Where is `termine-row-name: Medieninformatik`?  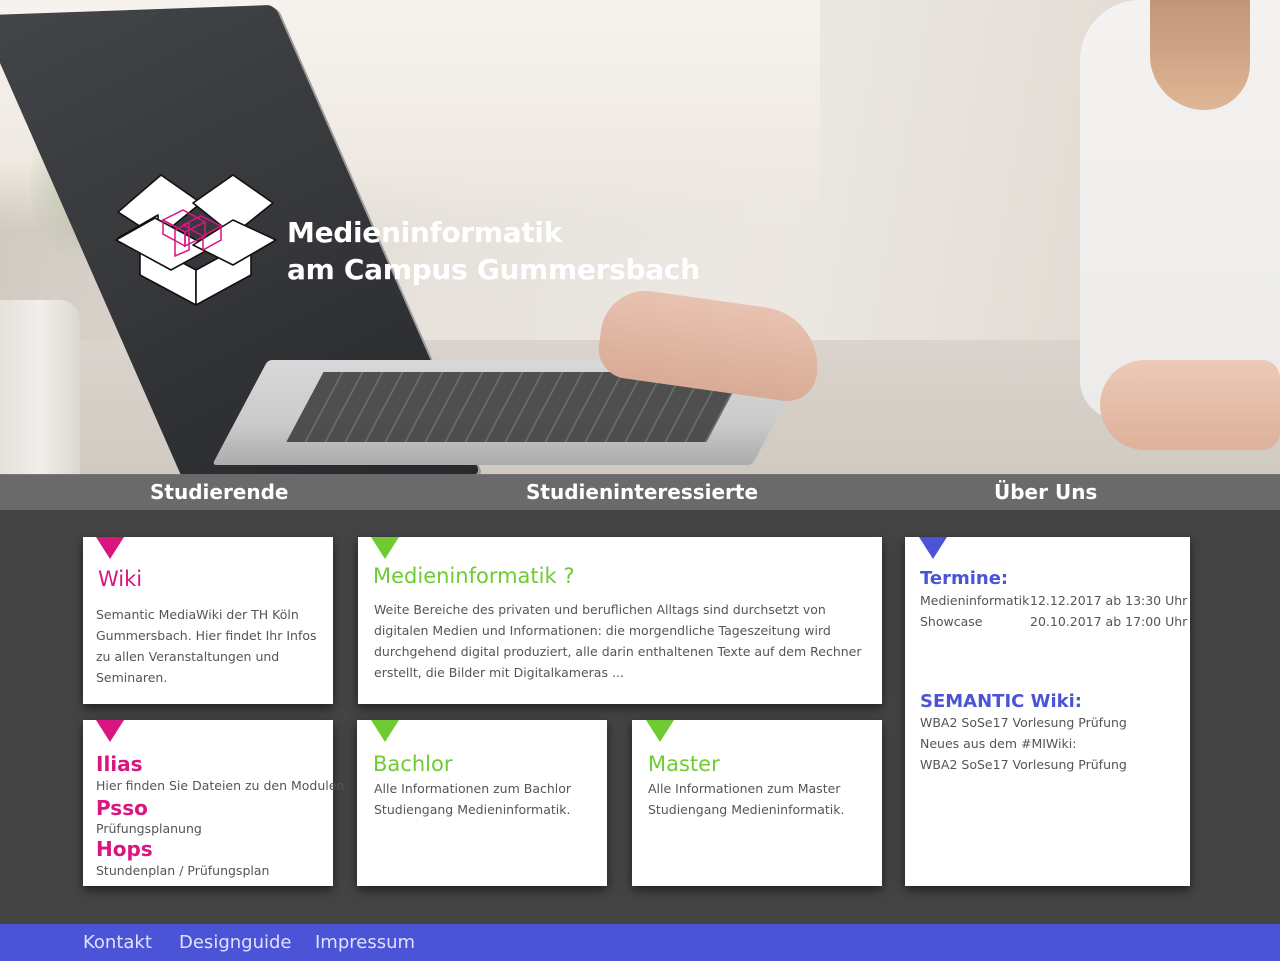 termine-row-name: Medieninformatik is located at coordinates (975, 600).